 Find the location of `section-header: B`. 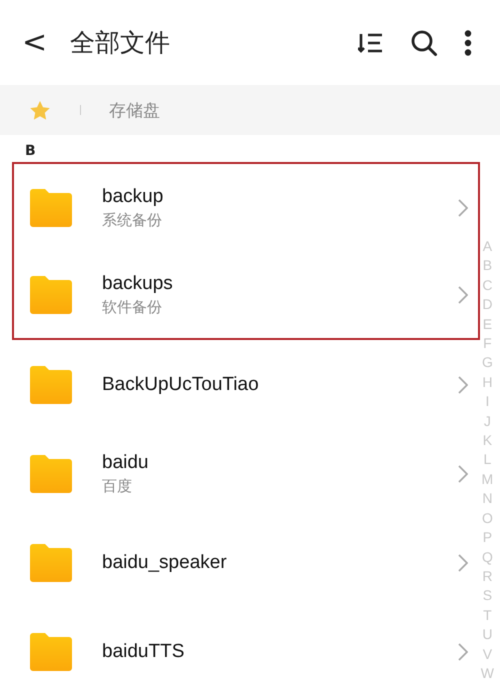

section-header: B is located at coordinates (30, 151).